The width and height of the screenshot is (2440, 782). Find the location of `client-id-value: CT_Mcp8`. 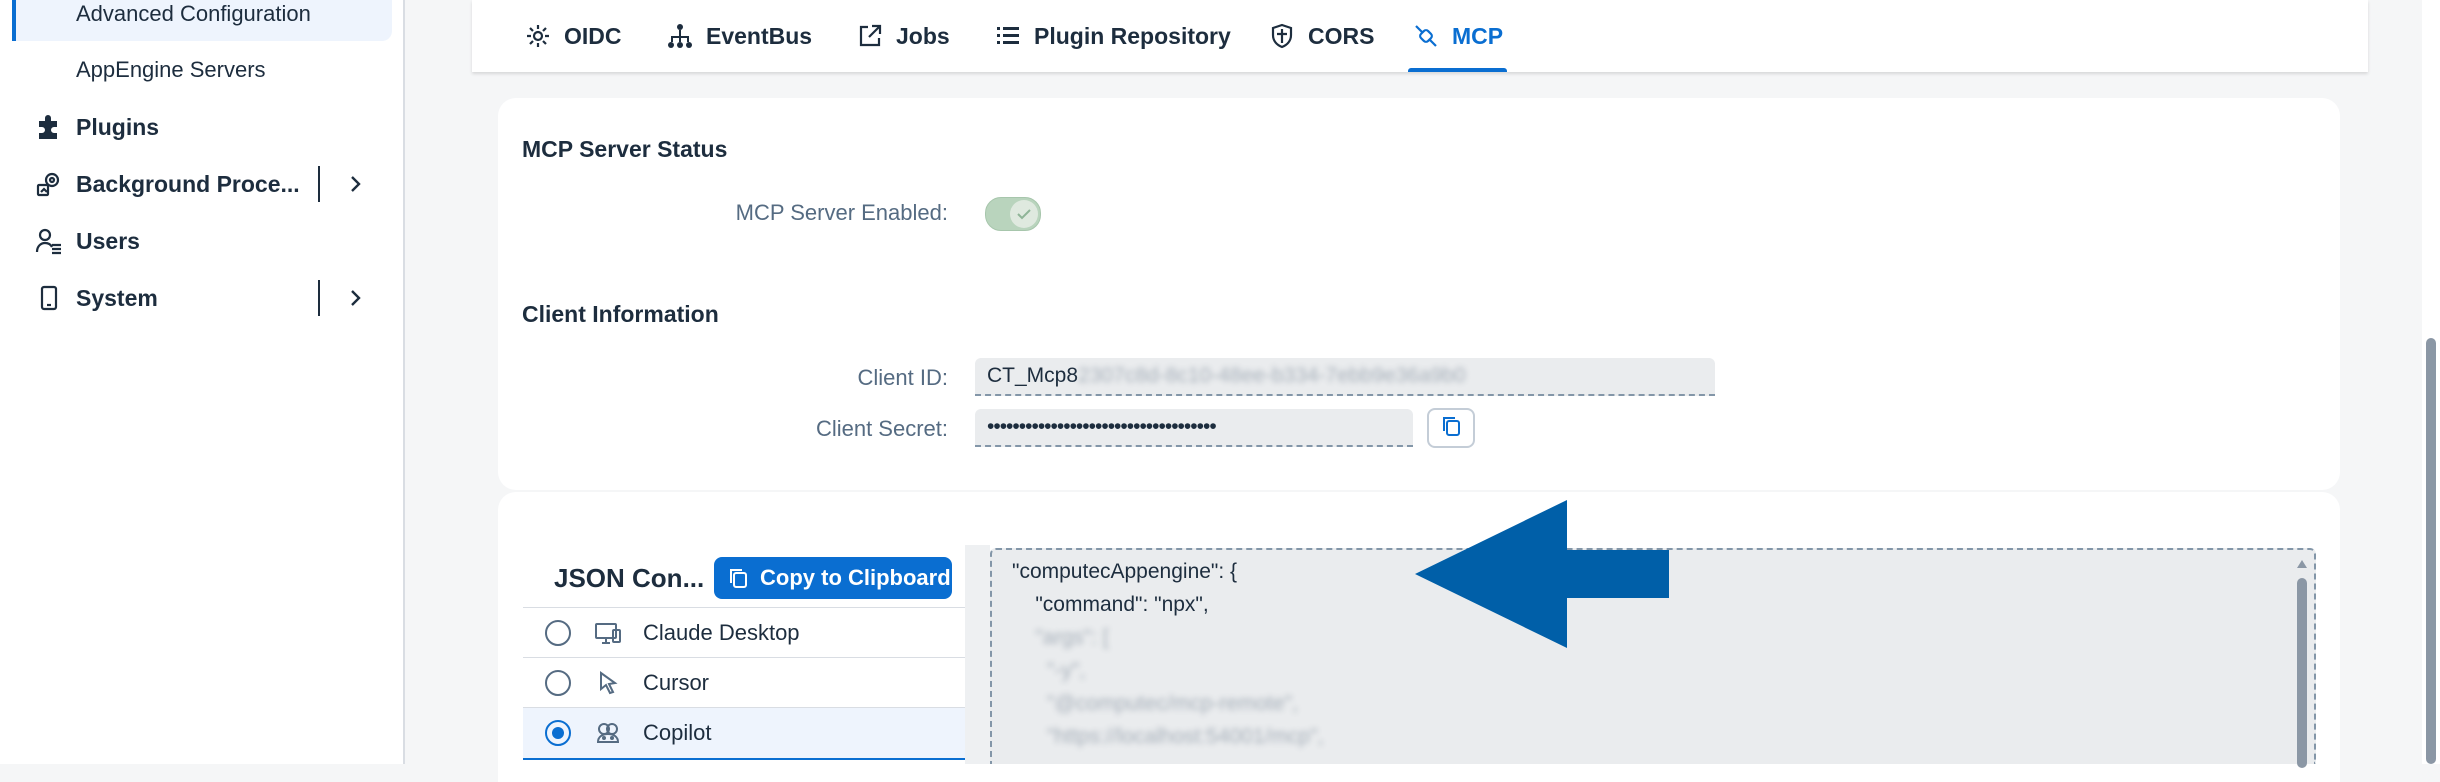

client-id-value: CT_Mcp8 is located at coordinates (1033, 375).